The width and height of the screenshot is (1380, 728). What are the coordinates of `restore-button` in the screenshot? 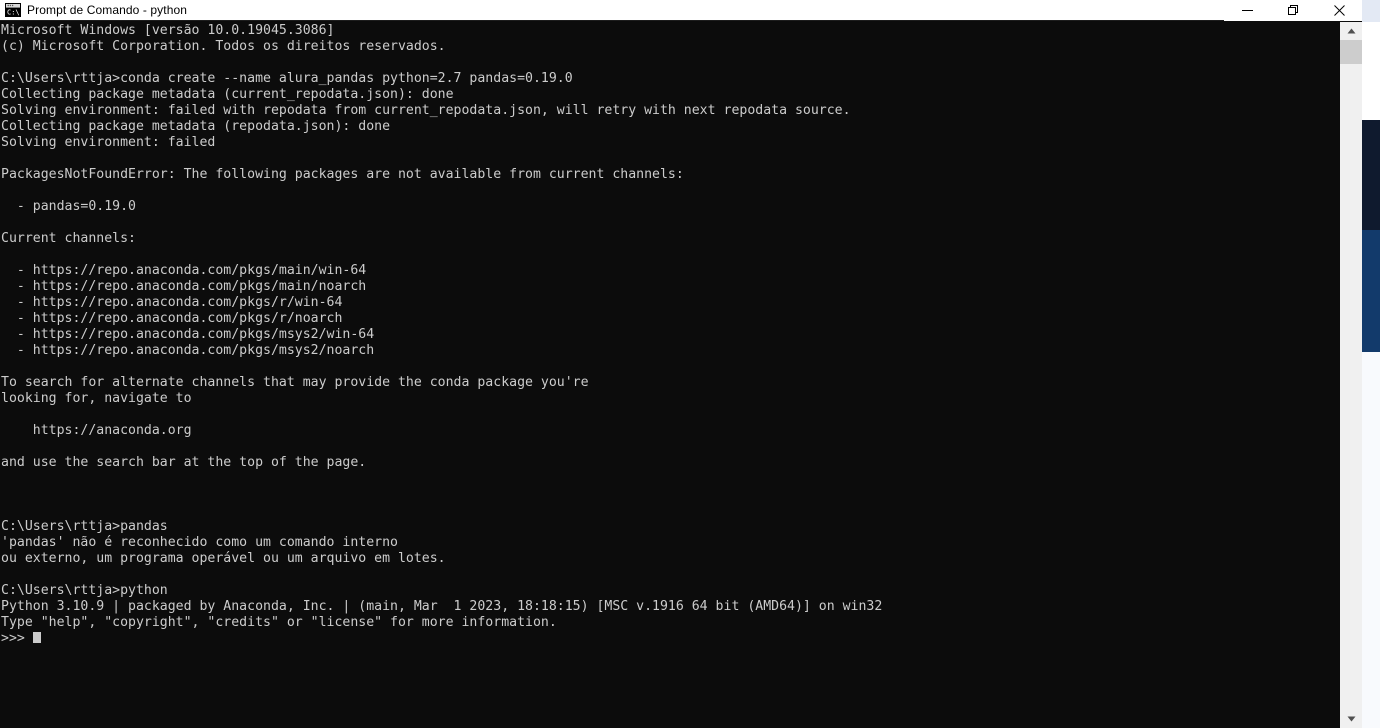 It's located at (1293, 10).